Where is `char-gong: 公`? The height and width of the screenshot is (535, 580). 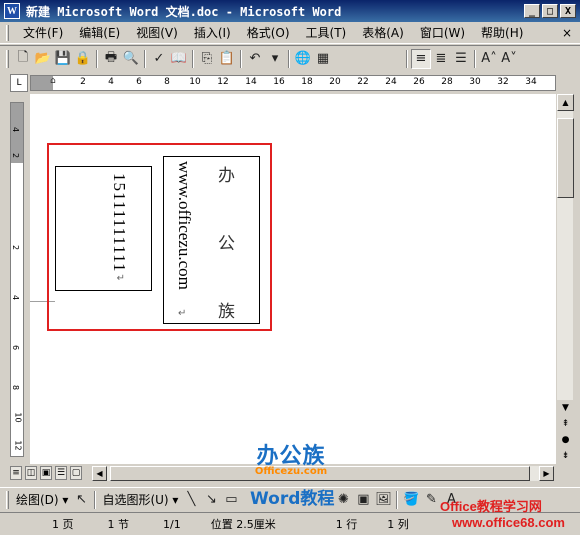 char-gong: 公 is located at coordinates (226, 241).